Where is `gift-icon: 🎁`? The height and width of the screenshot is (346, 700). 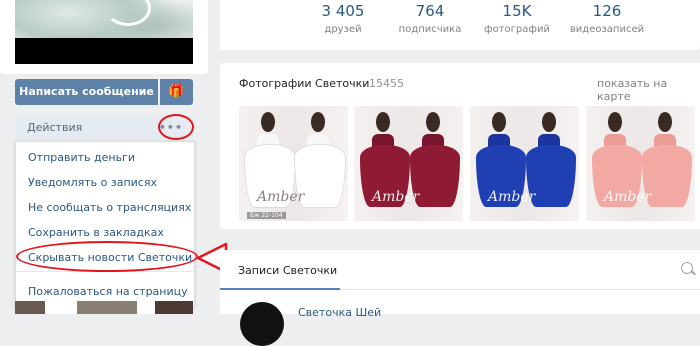 gift-icon: 🎁 is located at coordinates (176, 91).